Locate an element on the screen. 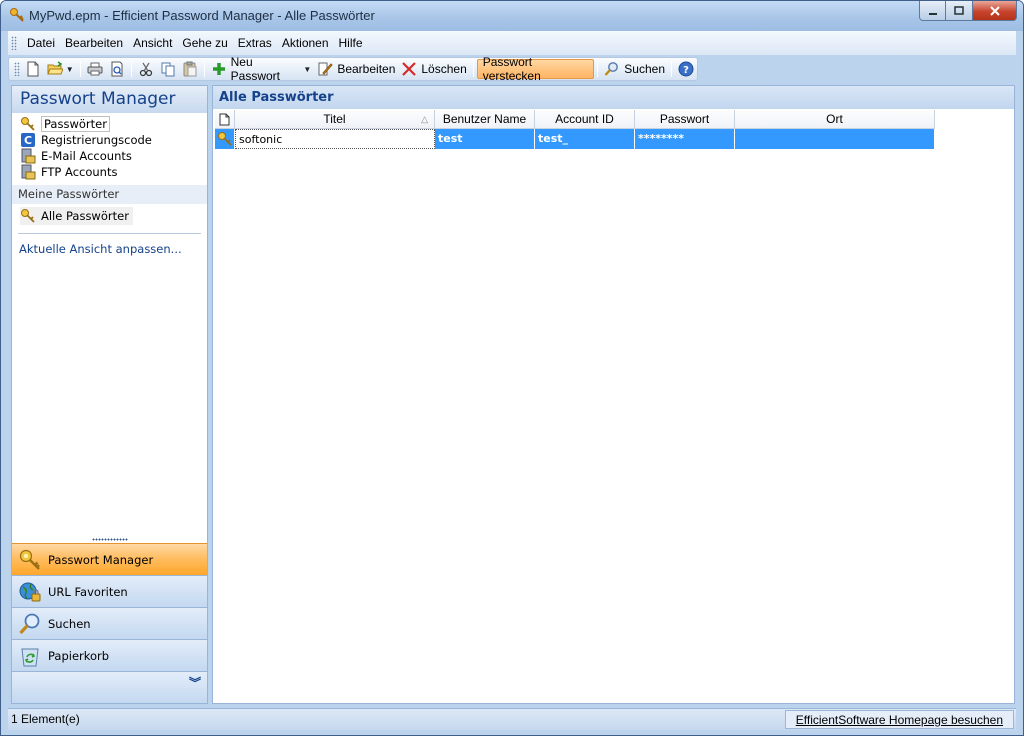 This screenshot has width=1024, height=736. open-folder-icon is located at coordinates (54, 68).